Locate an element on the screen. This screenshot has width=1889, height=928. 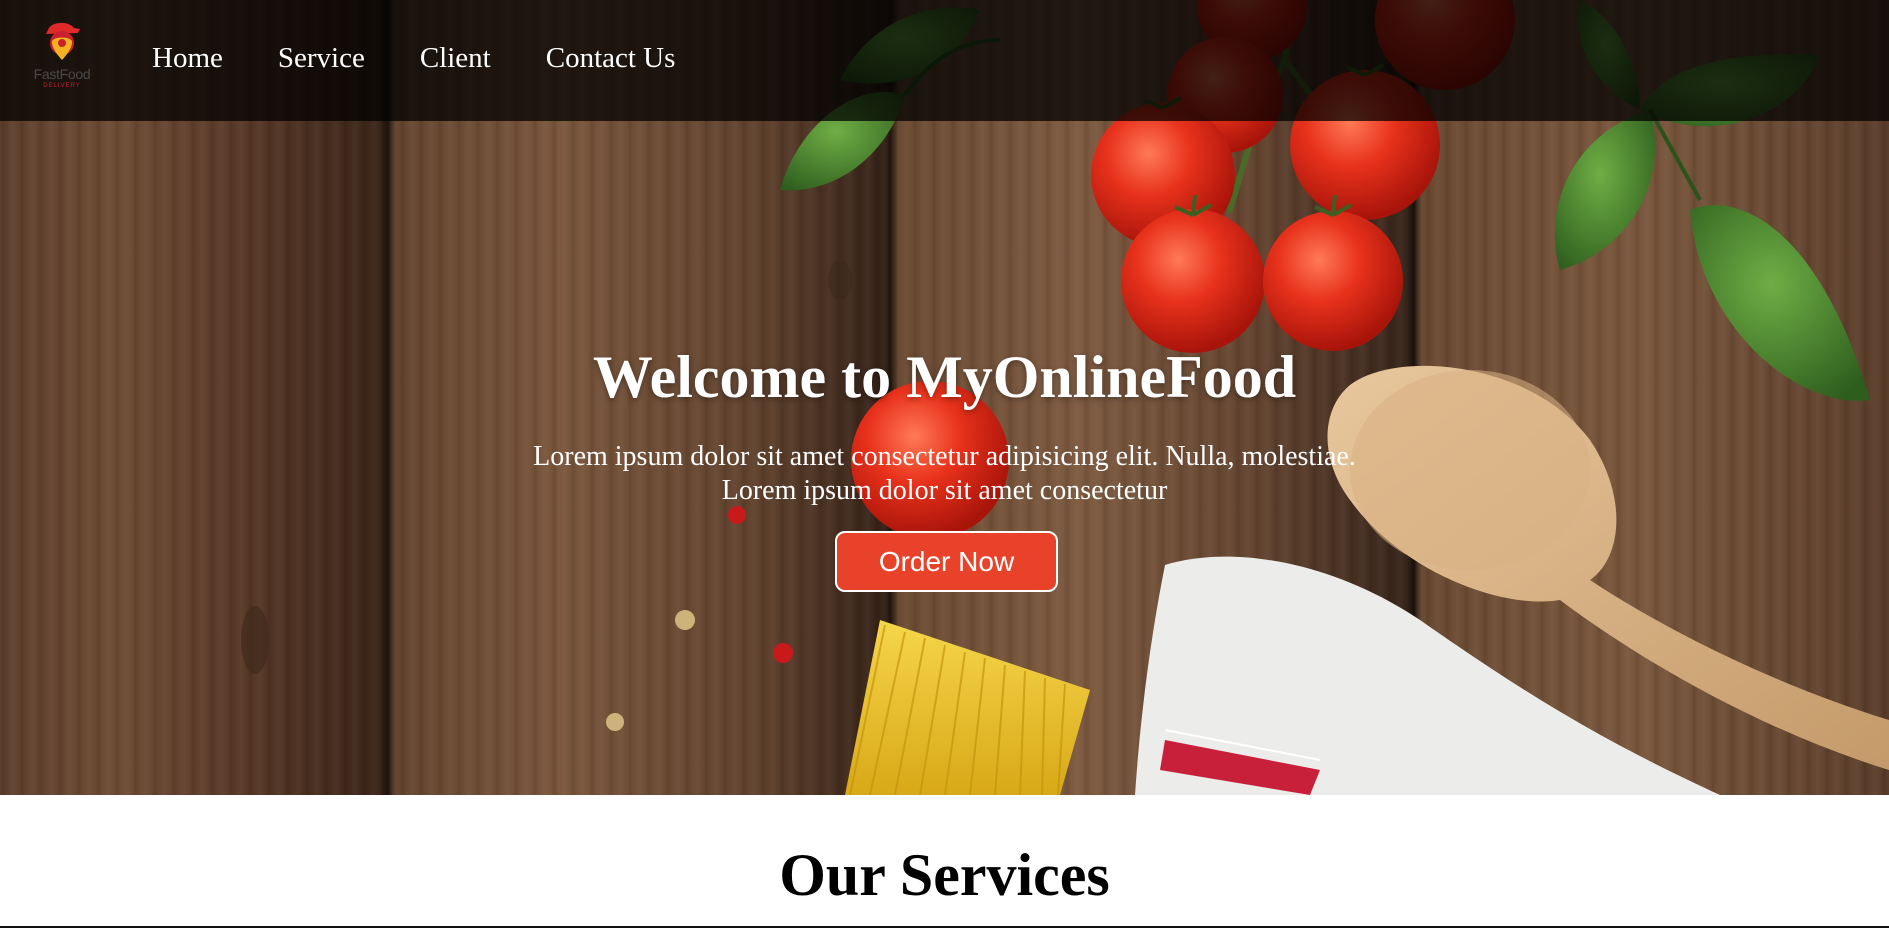
brand-logo: FastFood DELIVERY is located at coordinates (62, 56).